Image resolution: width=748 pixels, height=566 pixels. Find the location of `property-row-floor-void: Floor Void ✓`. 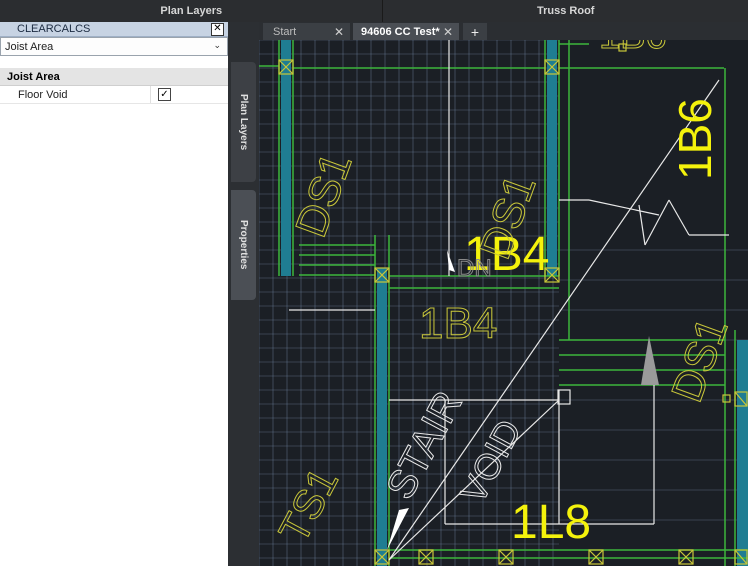

property-row-floor-void: Floor Void ✓ is located at coordinates (114, 95).